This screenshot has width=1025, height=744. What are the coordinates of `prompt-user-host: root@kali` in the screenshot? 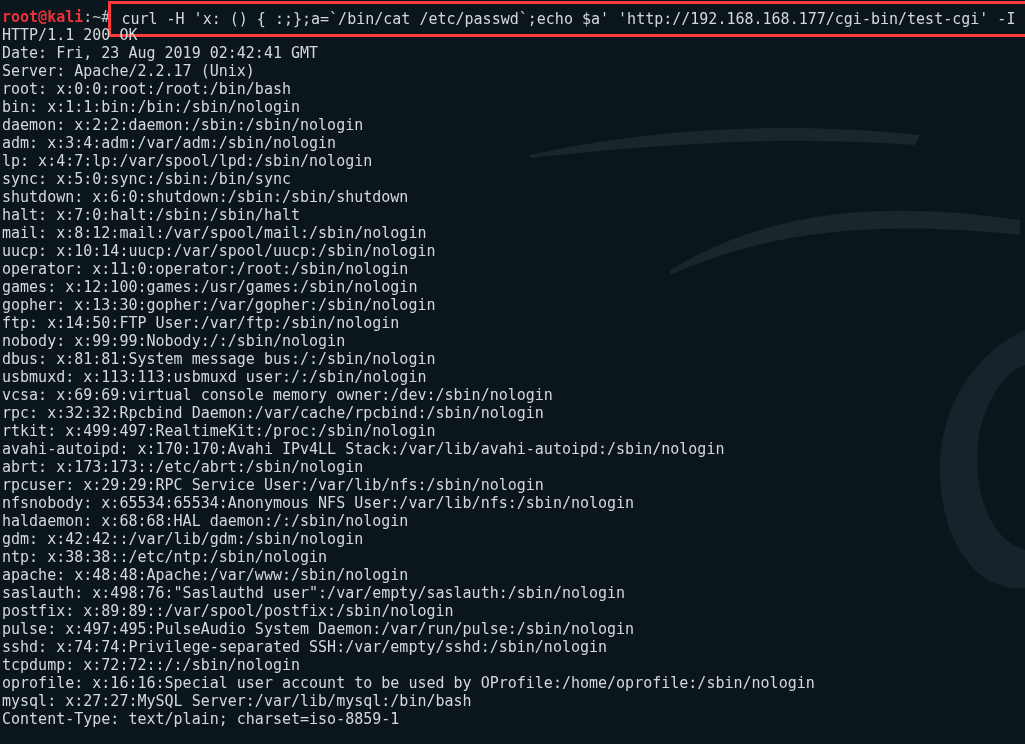 It's located at (43, 17).